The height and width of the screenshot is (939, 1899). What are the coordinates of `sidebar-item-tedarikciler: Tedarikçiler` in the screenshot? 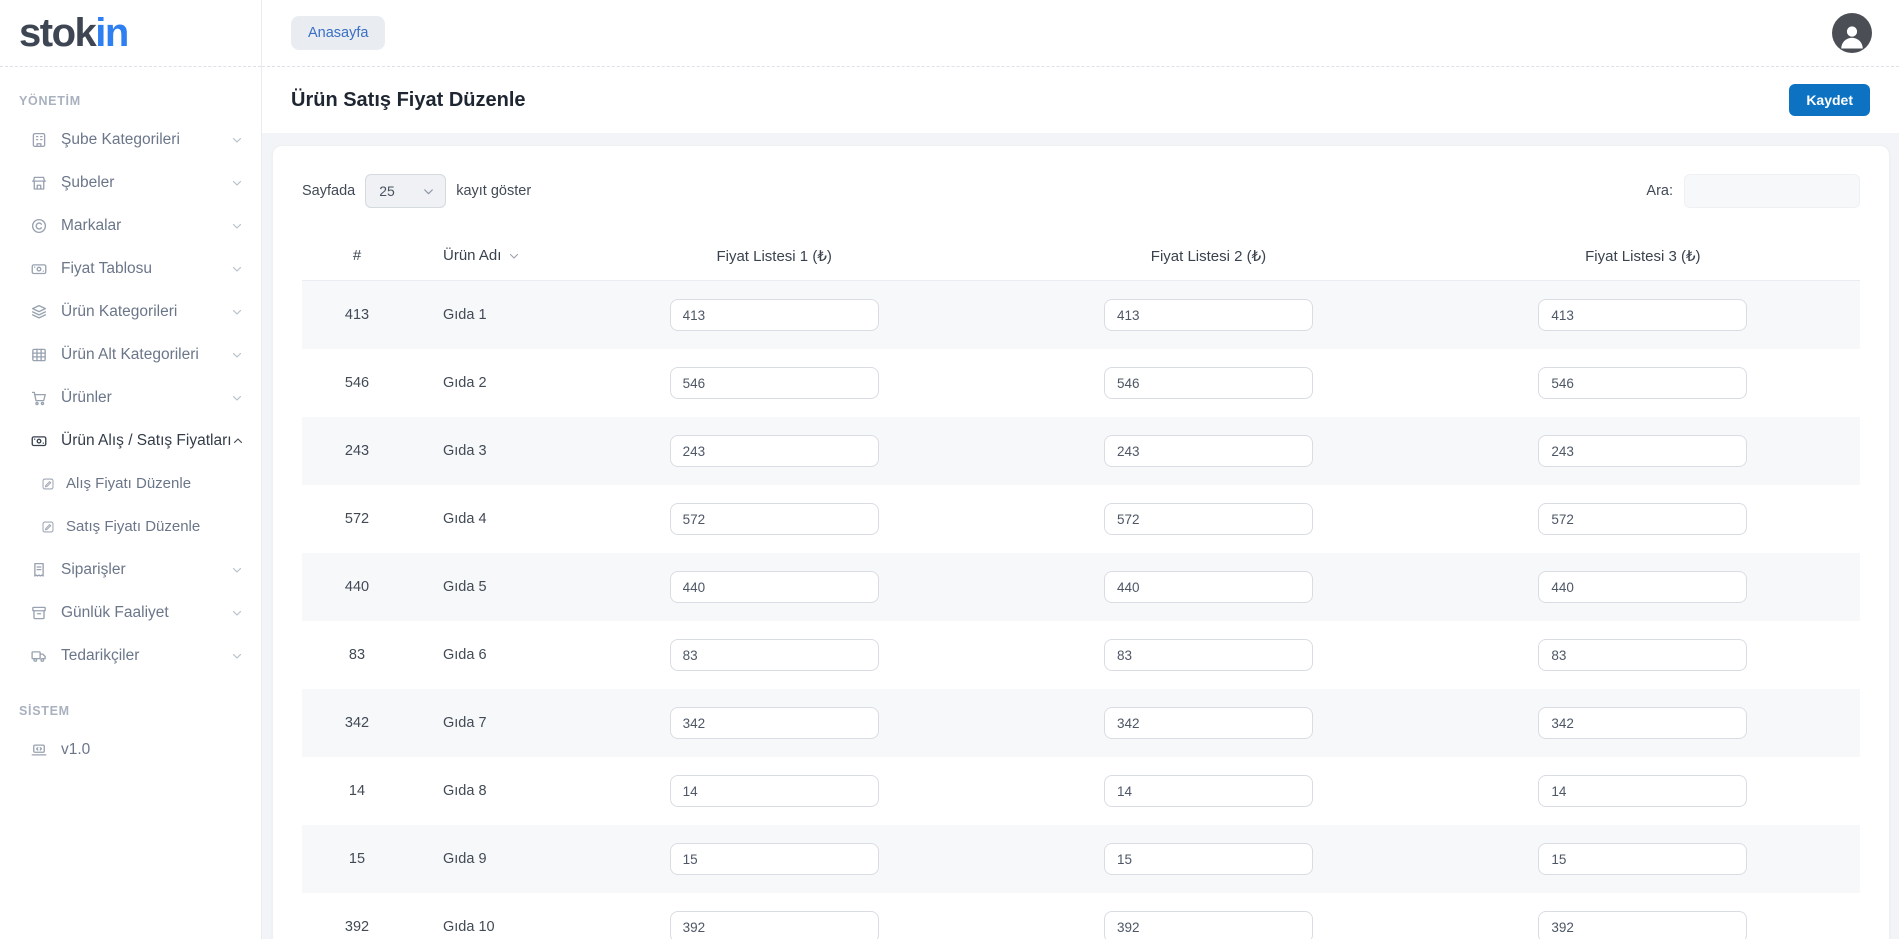 It's located at (130, 655).